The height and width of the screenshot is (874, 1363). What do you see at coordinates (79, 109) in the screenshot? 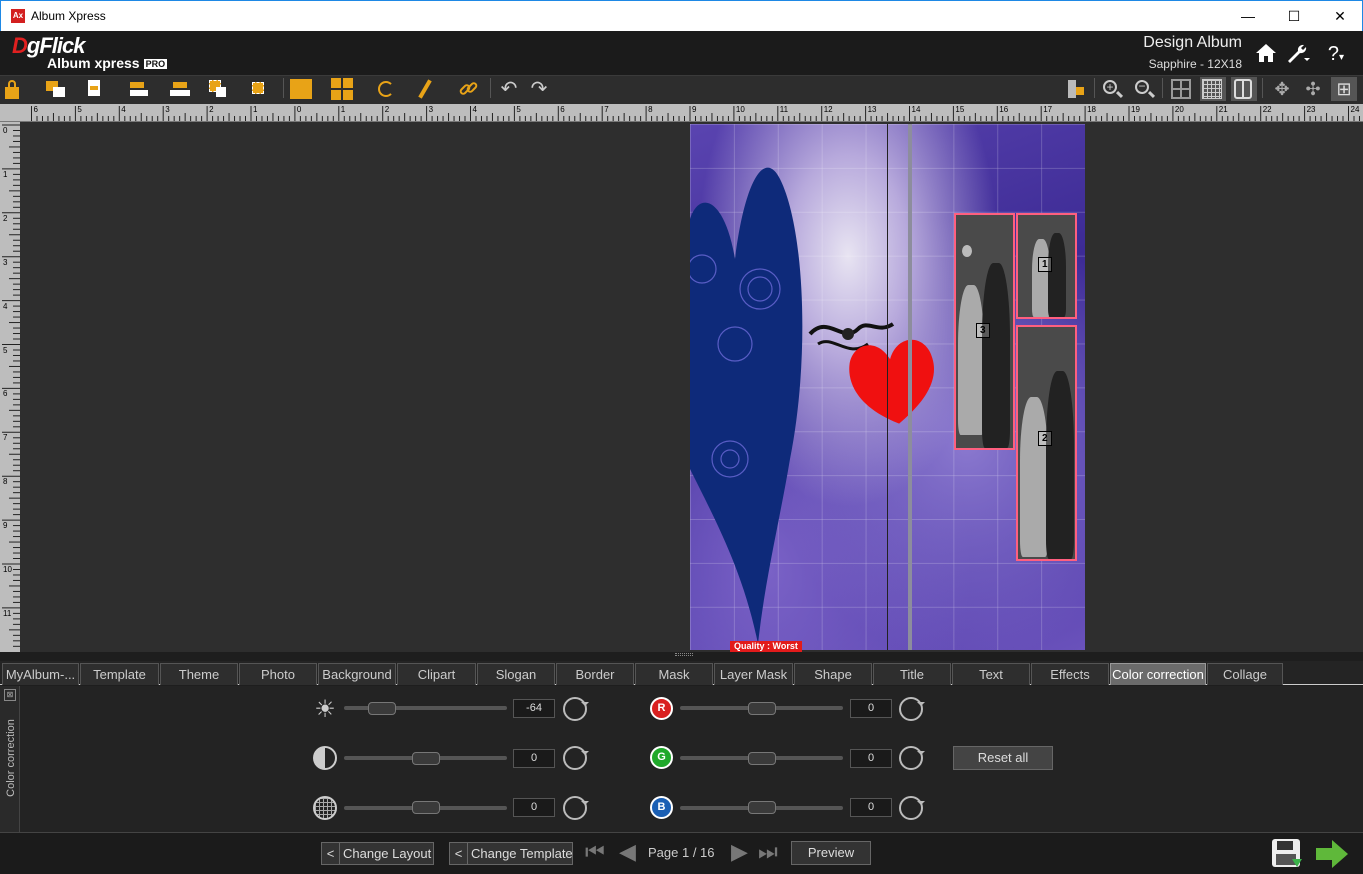
I see `ruler-label: 5` at bounding box center [79, 109].